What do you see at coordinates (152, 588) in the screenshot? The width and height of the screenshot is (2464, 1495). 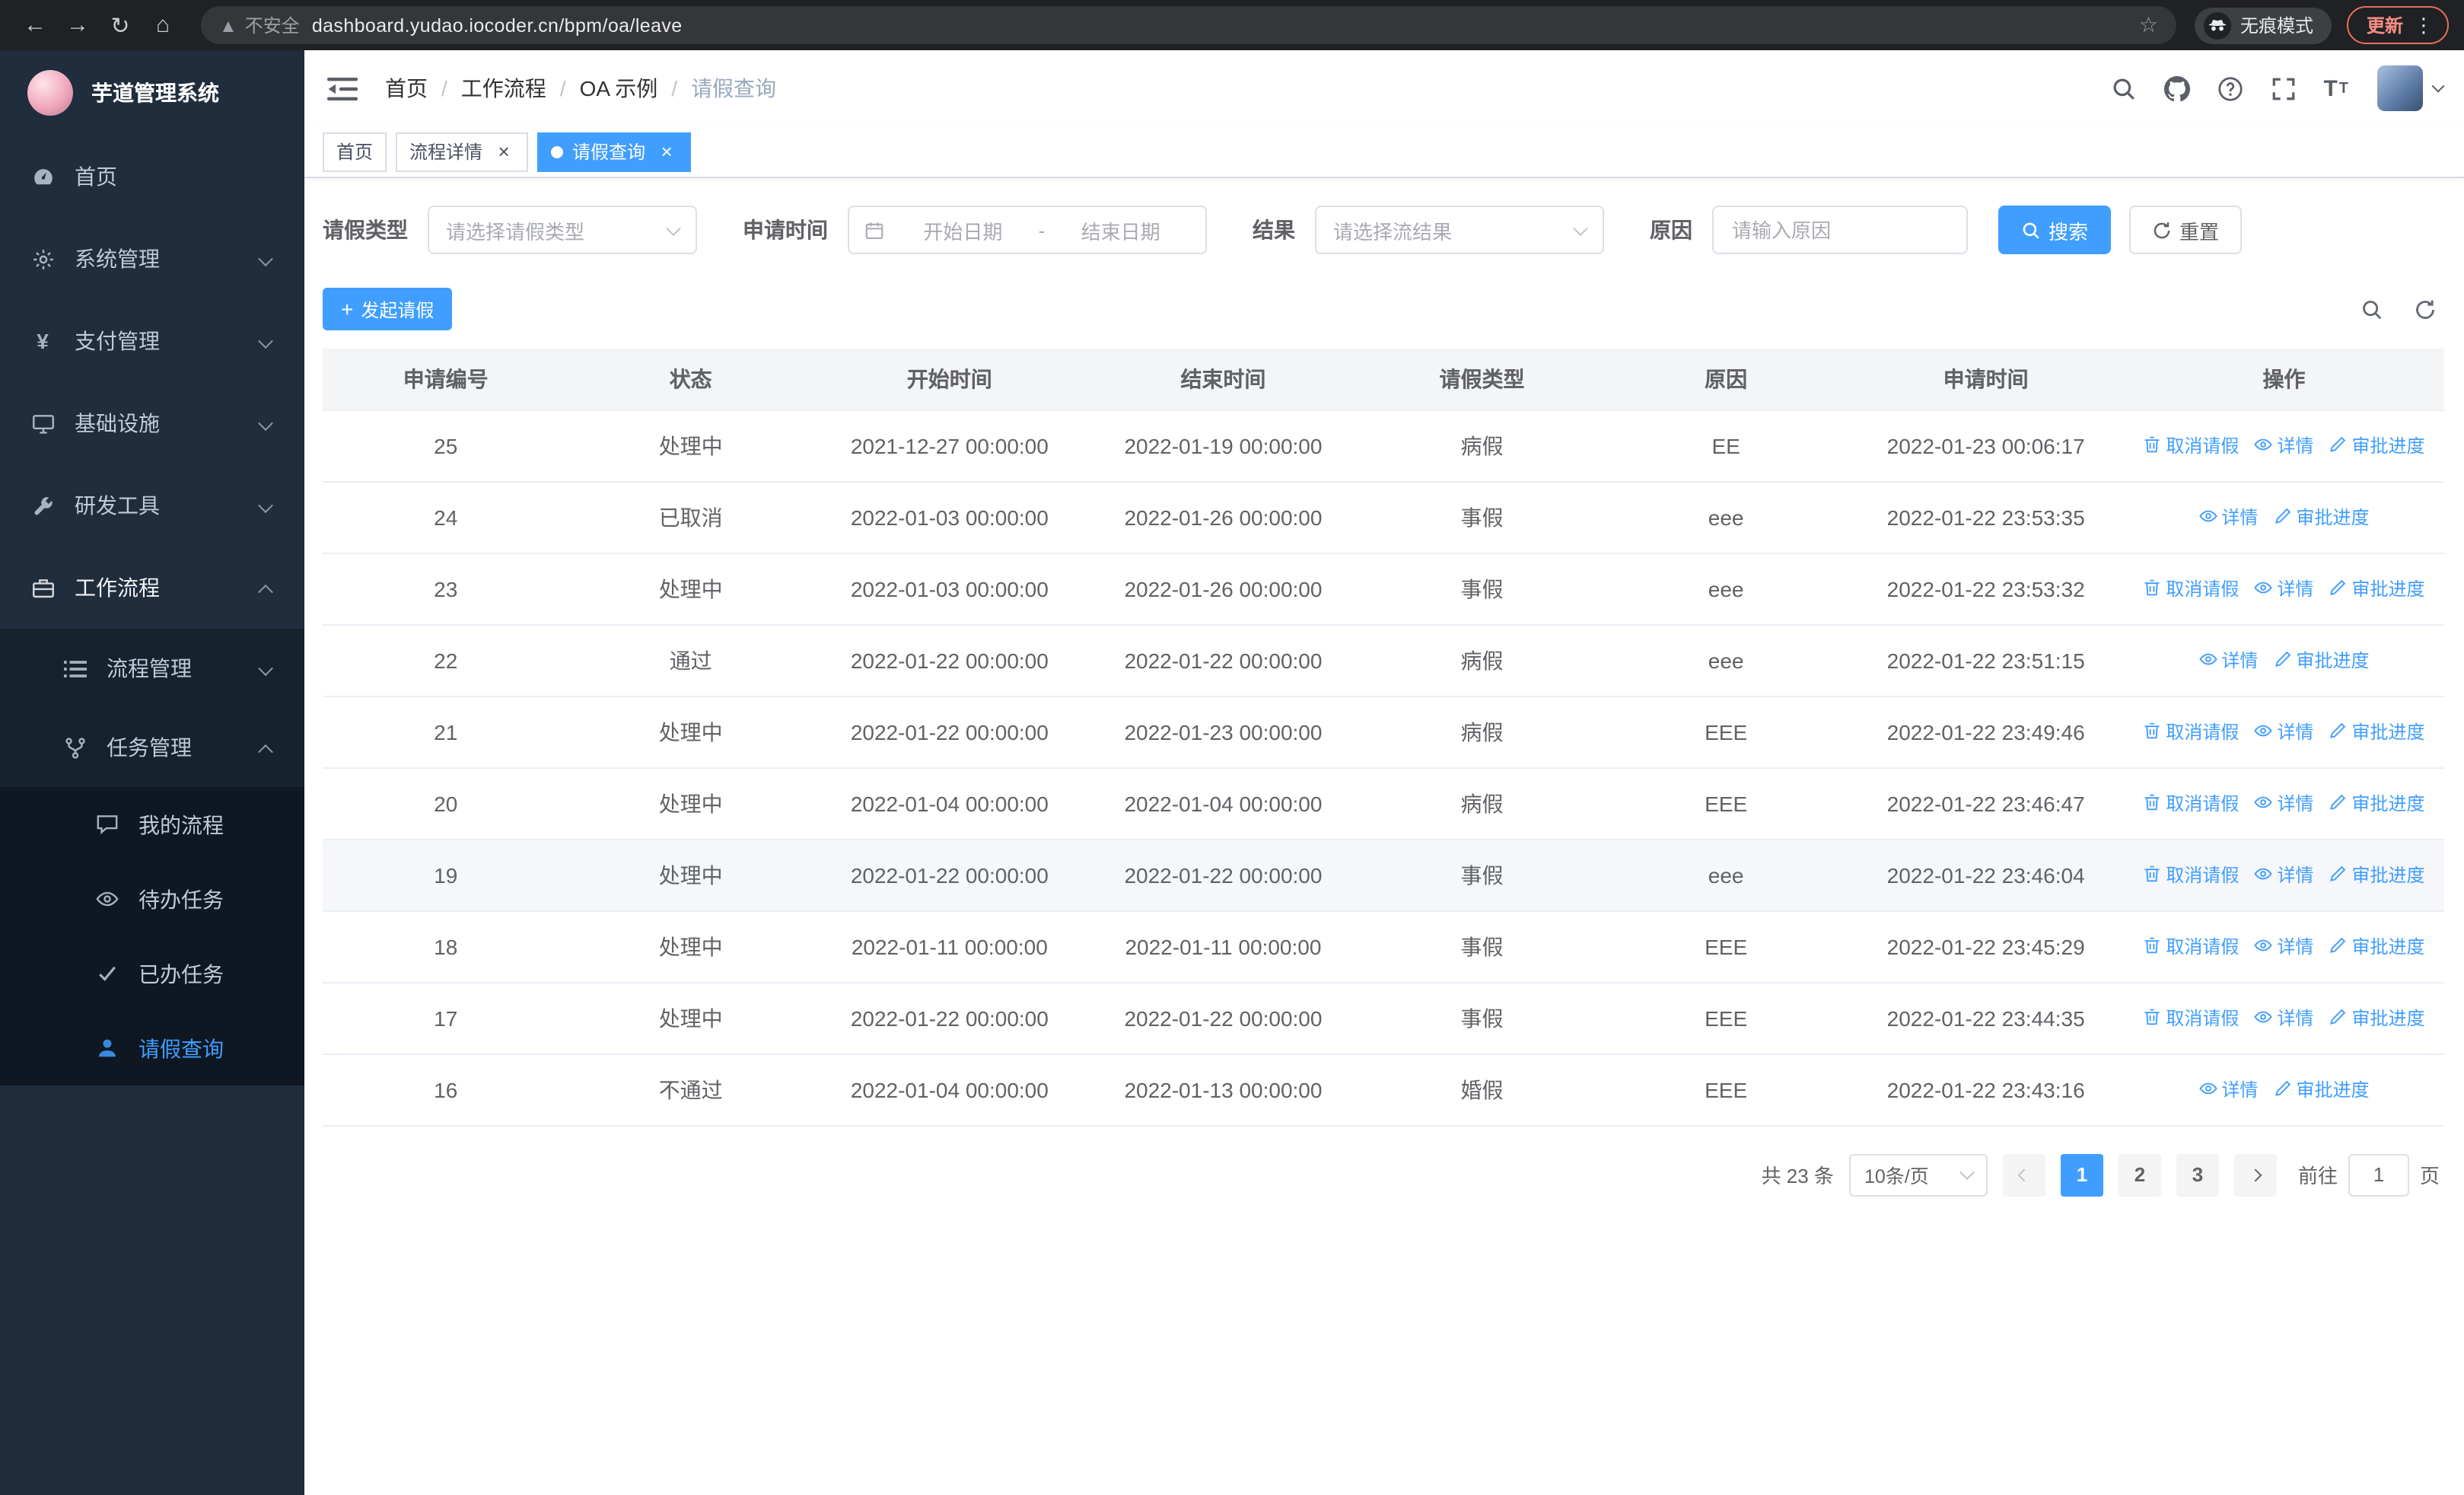 I see `sidebar-item-workflow: 工作流程` at bounding box center [152, 588].